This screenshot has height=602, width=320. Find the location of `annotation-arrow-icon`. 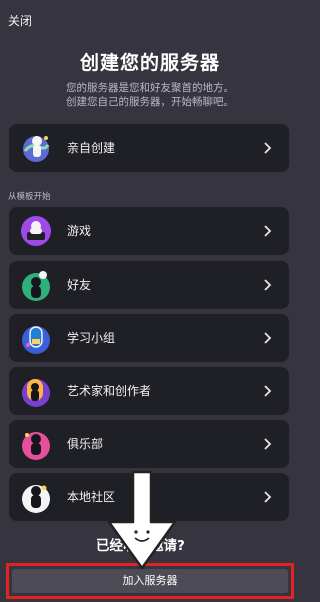

annotation-arrow-icon is located at coordinates (142, 520).